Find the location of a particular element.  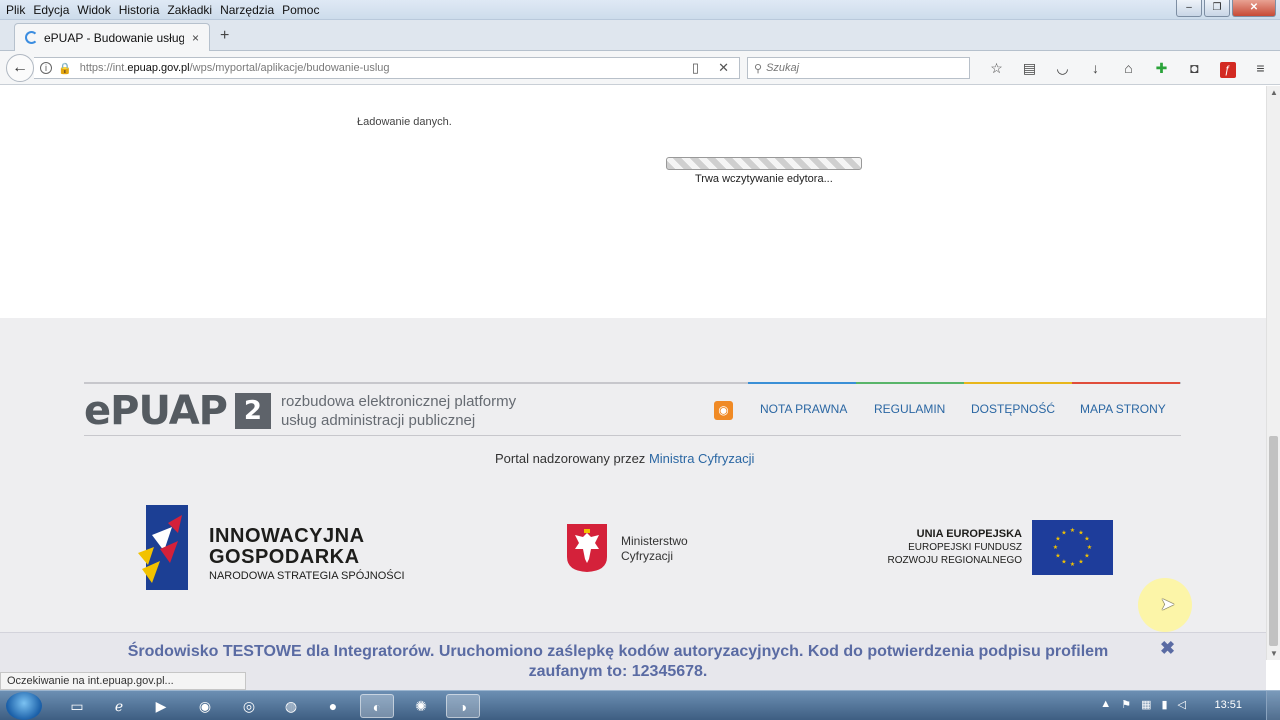

scroll-down-icon: ▼ is located at coordinates (1274, 653).